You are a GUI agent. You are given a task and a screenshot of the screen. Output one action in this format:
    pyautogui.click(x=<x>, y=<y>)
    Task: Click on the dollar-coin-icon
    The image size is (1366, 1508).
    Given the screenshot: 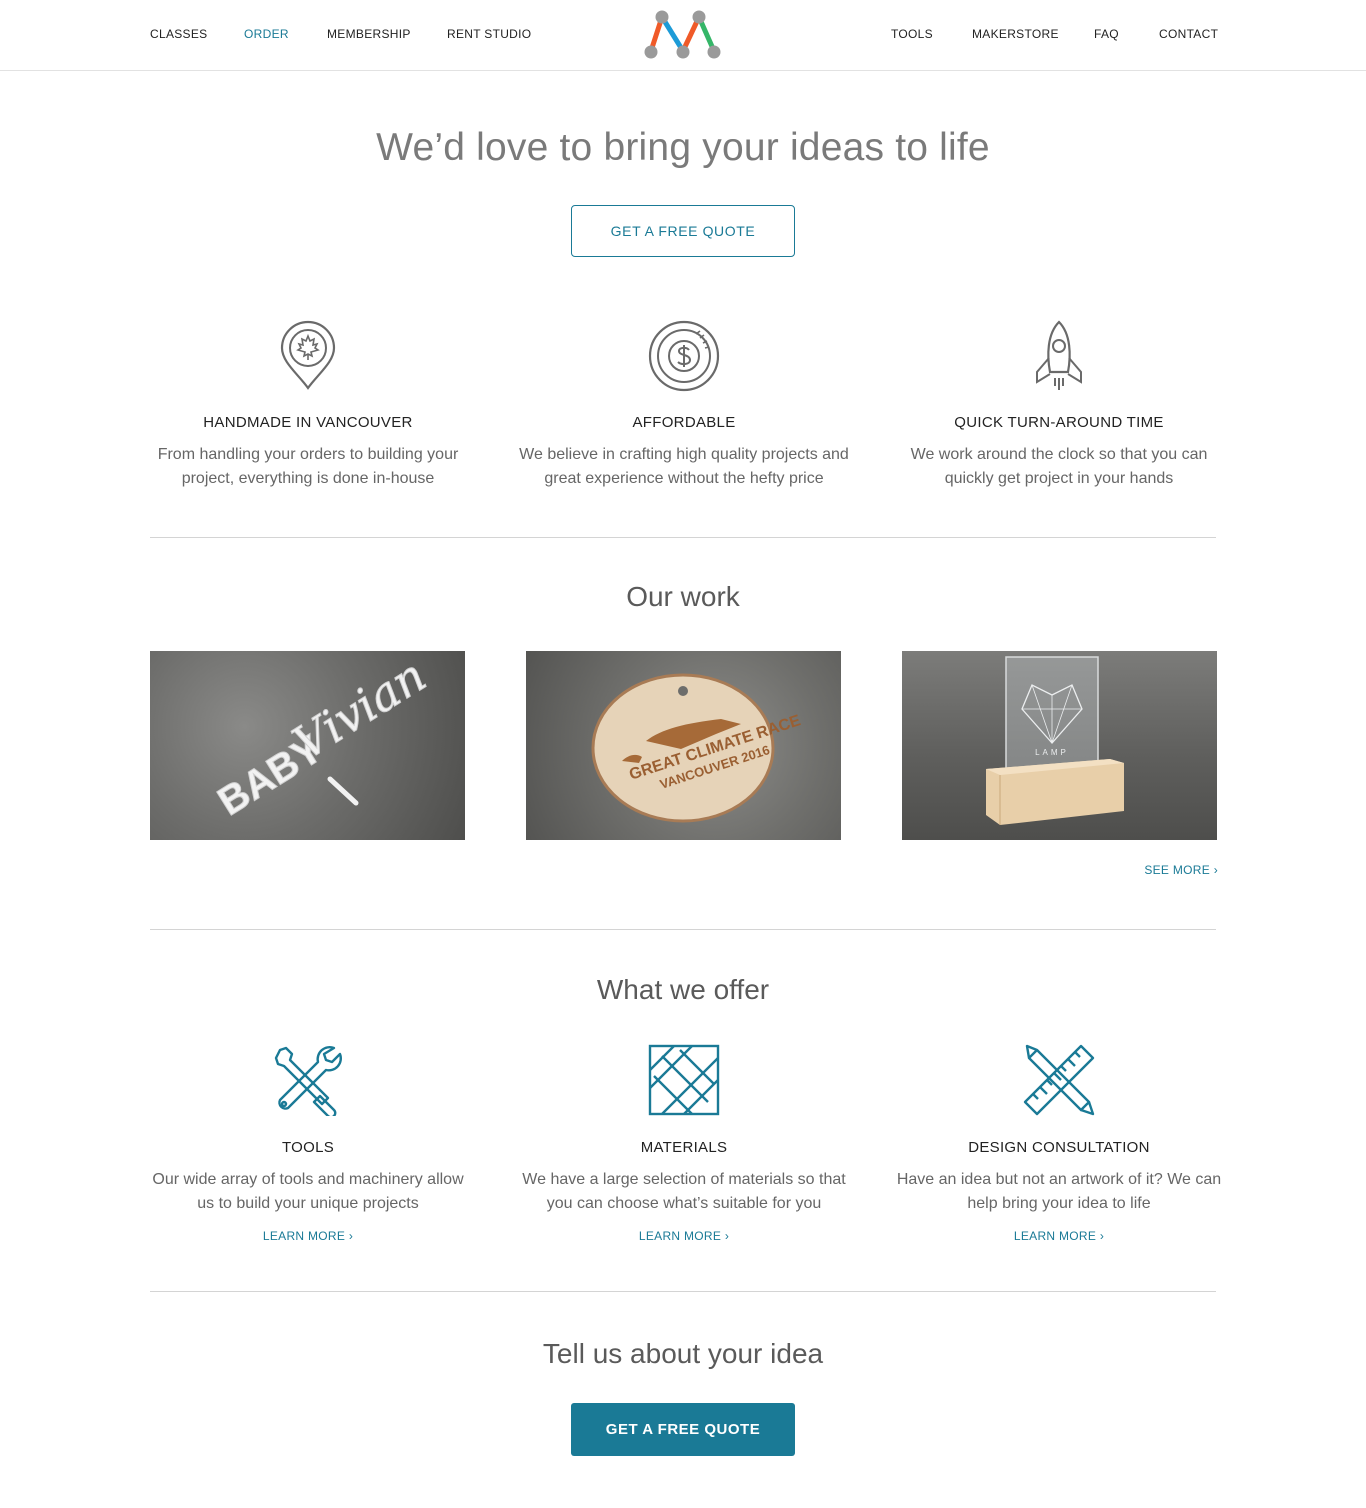 What is the action you would take?
    pyautogui.click(x=684, y=356)
    